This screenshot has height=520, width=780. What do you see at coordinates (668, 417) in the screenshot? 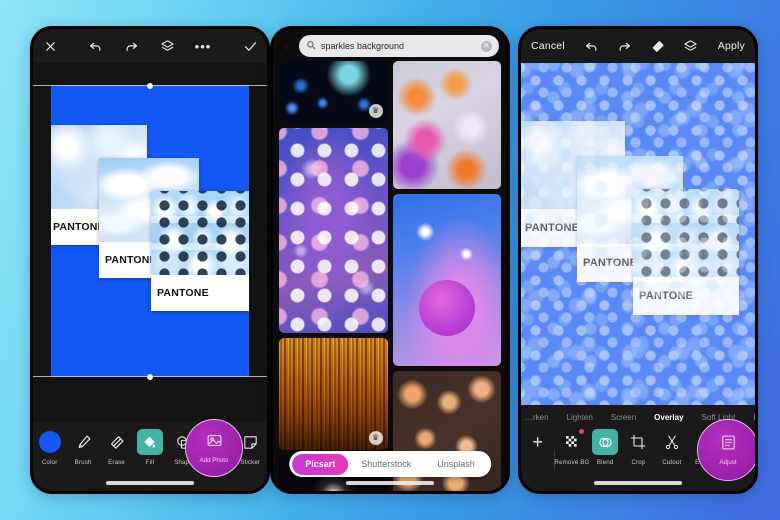
I see `blend-mode-overlay: Overlay` at bounding box center [668, 417].